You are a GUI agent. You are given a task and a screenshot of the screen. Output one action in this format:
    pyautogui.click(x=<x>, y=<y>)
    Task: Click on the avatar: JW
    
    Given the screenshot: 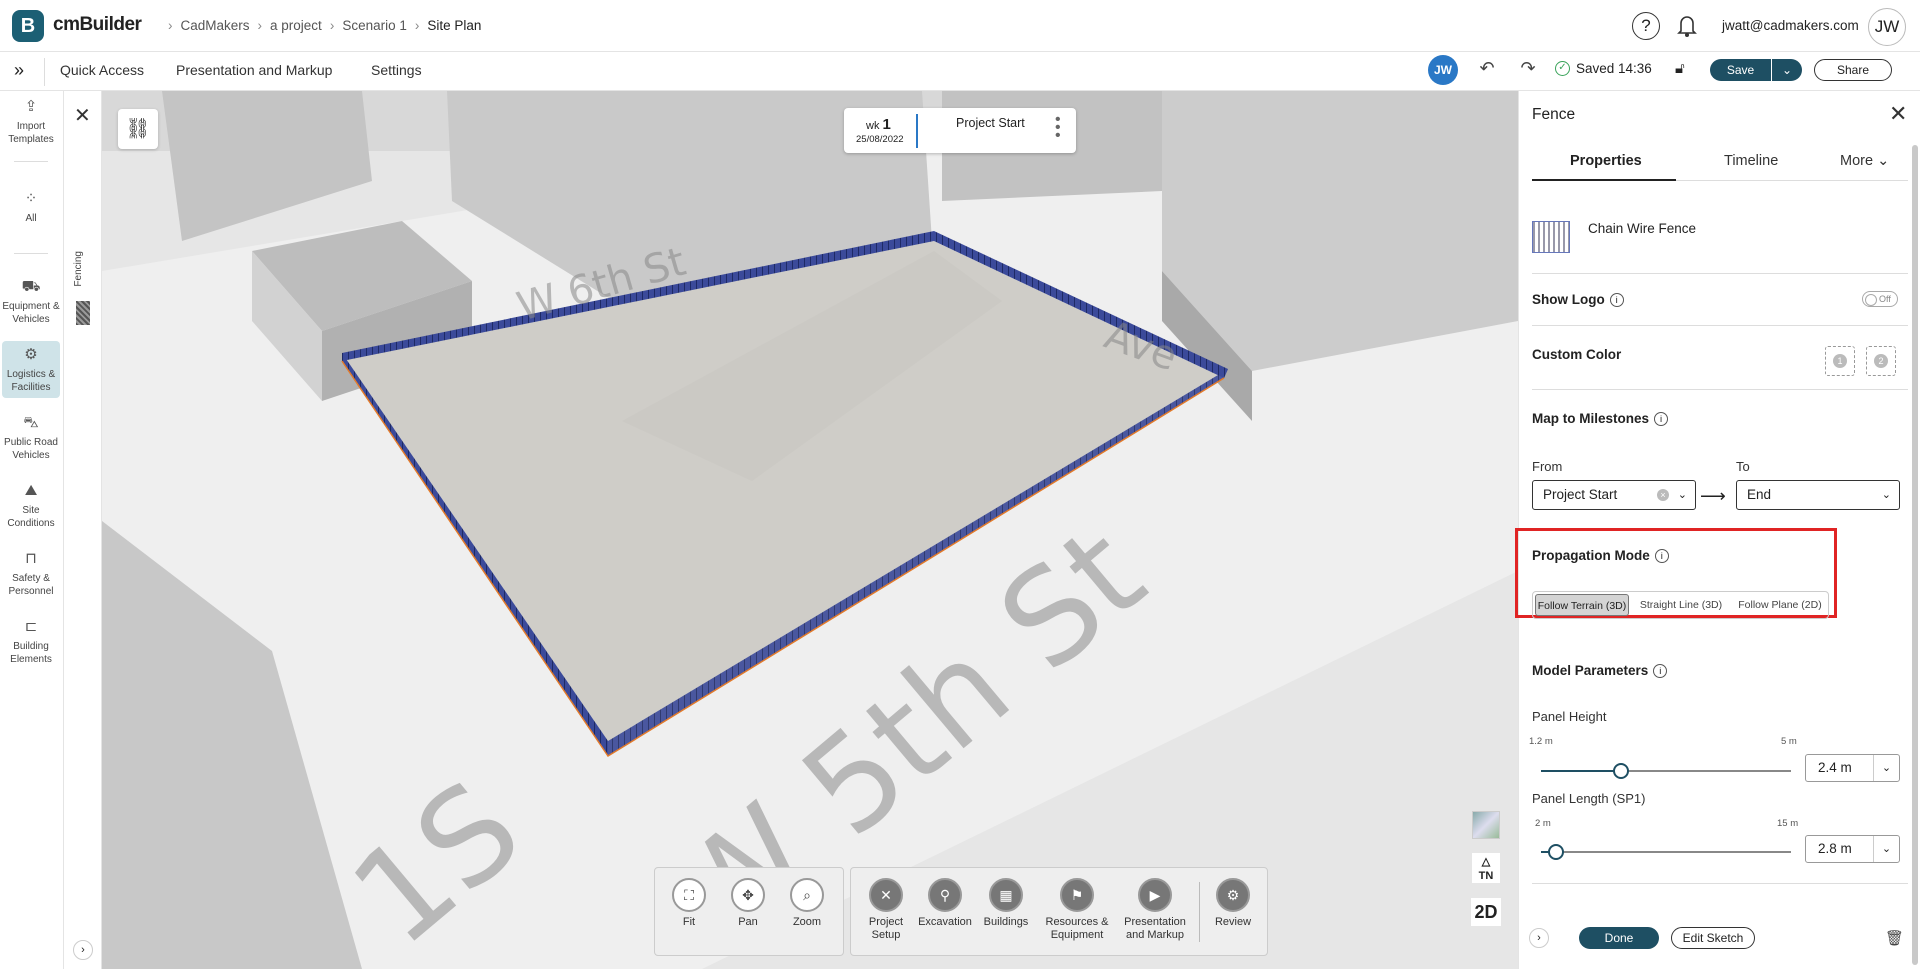 What is the action you would take?
    pyautogui.click(x=1887, y=27)
    